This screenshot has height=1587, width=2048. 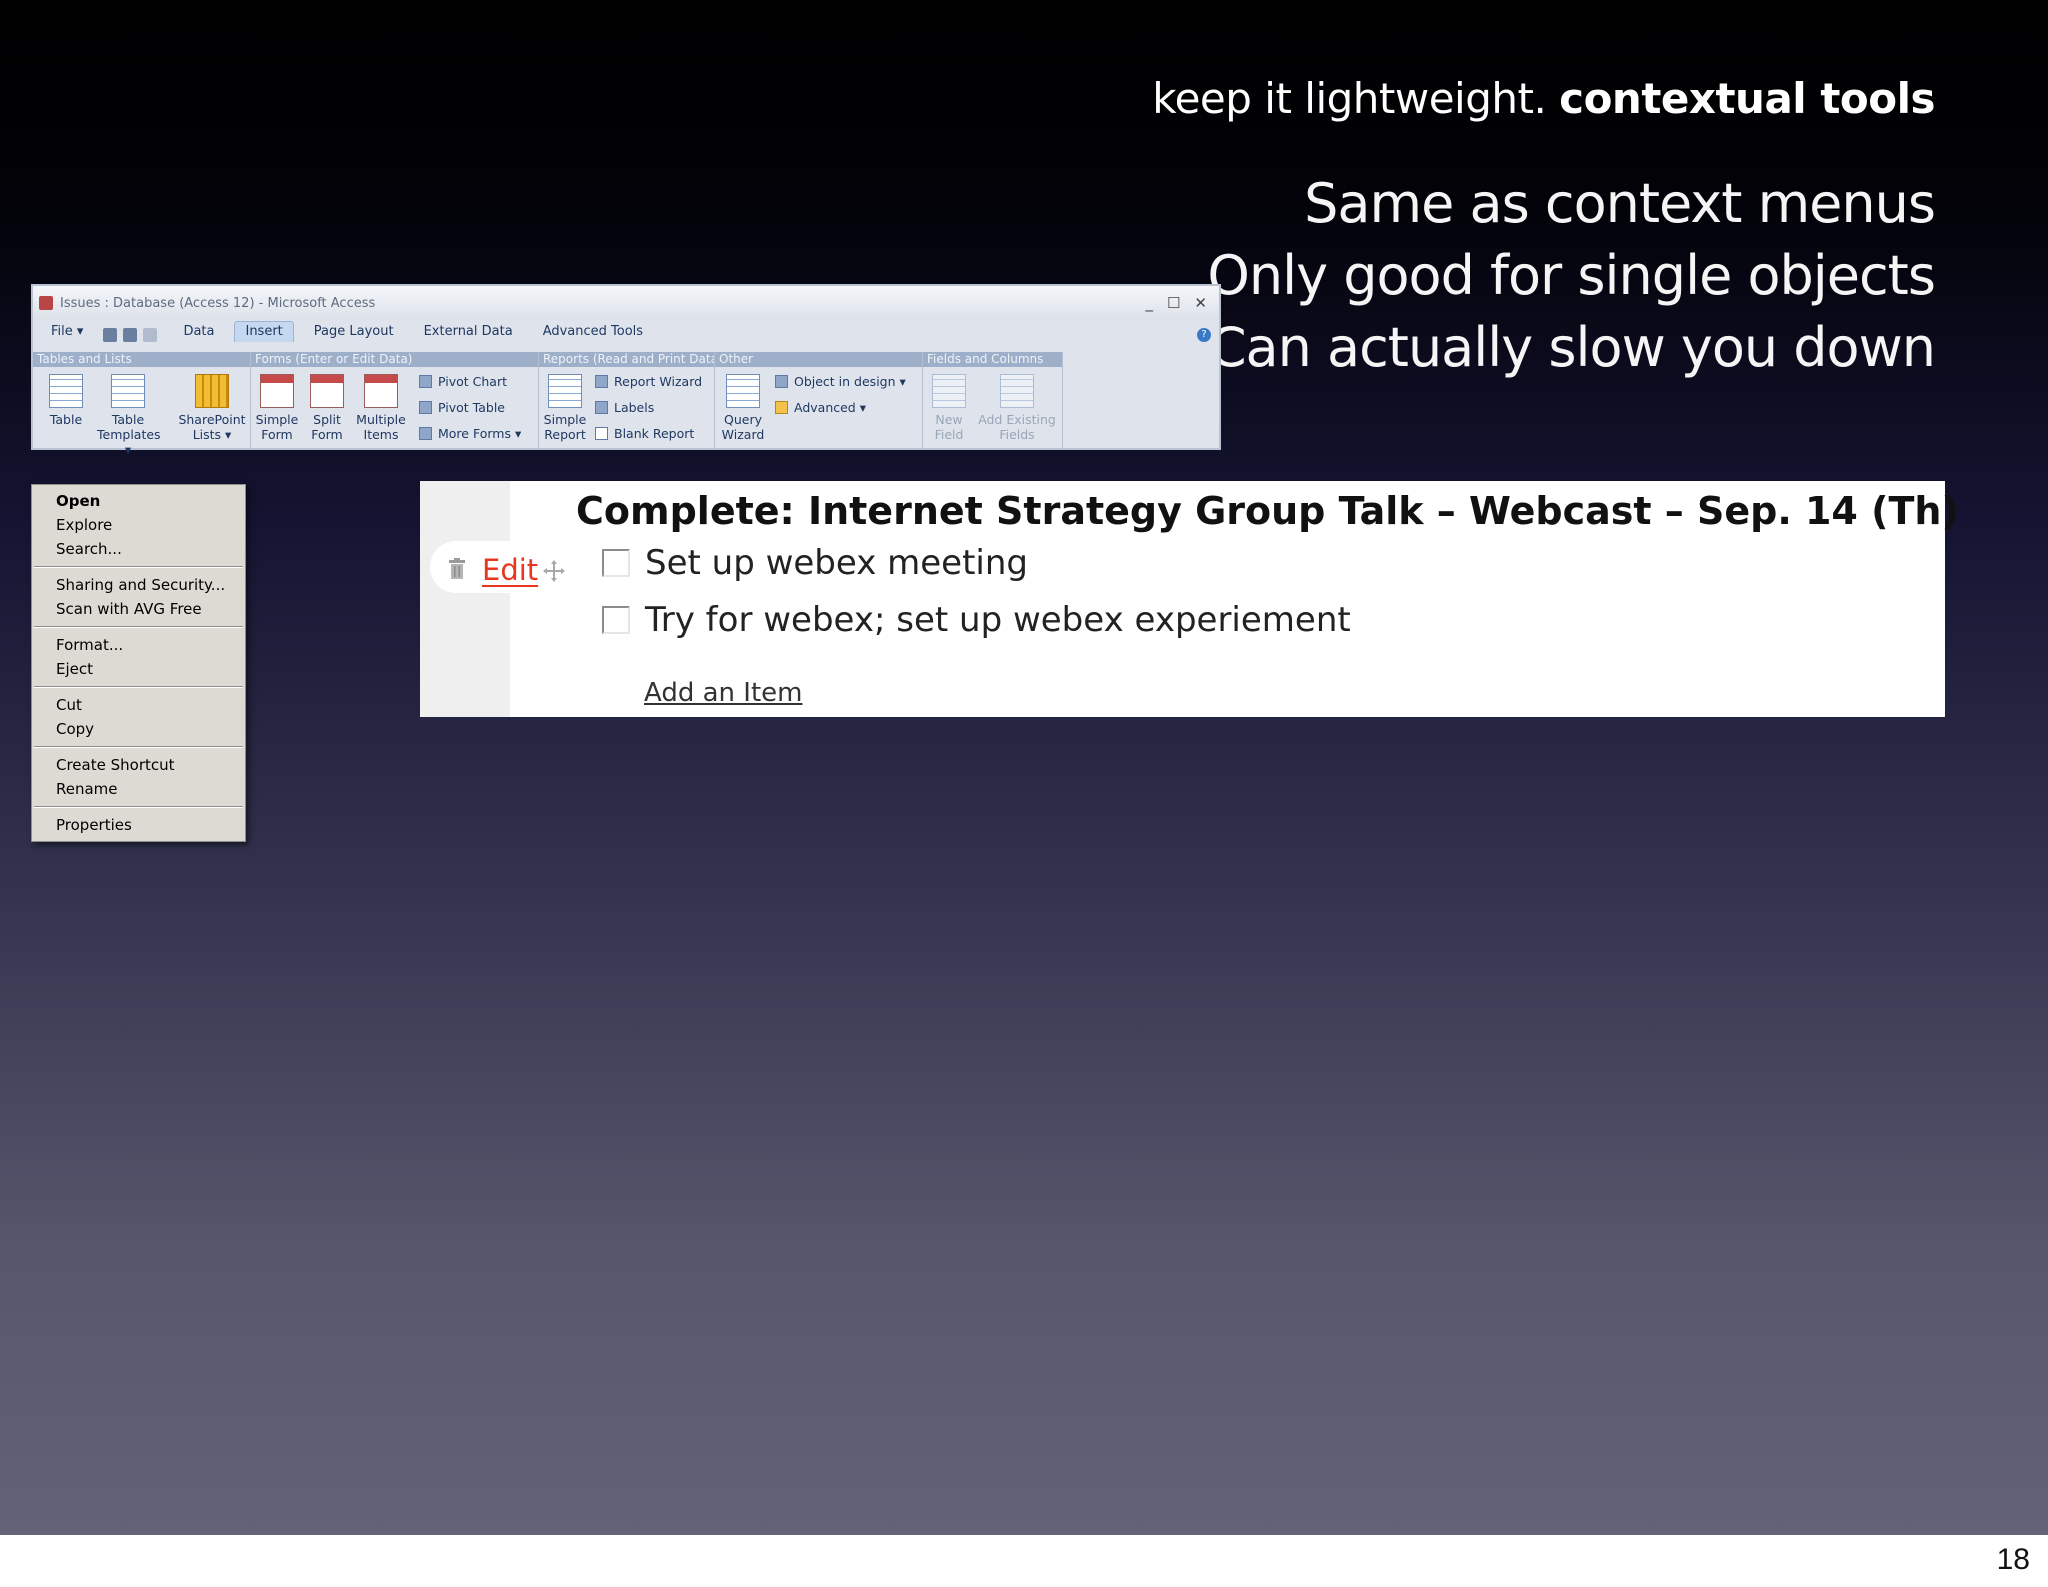 I want to click on minimize-icon: _, so click(x=1149, y=303).